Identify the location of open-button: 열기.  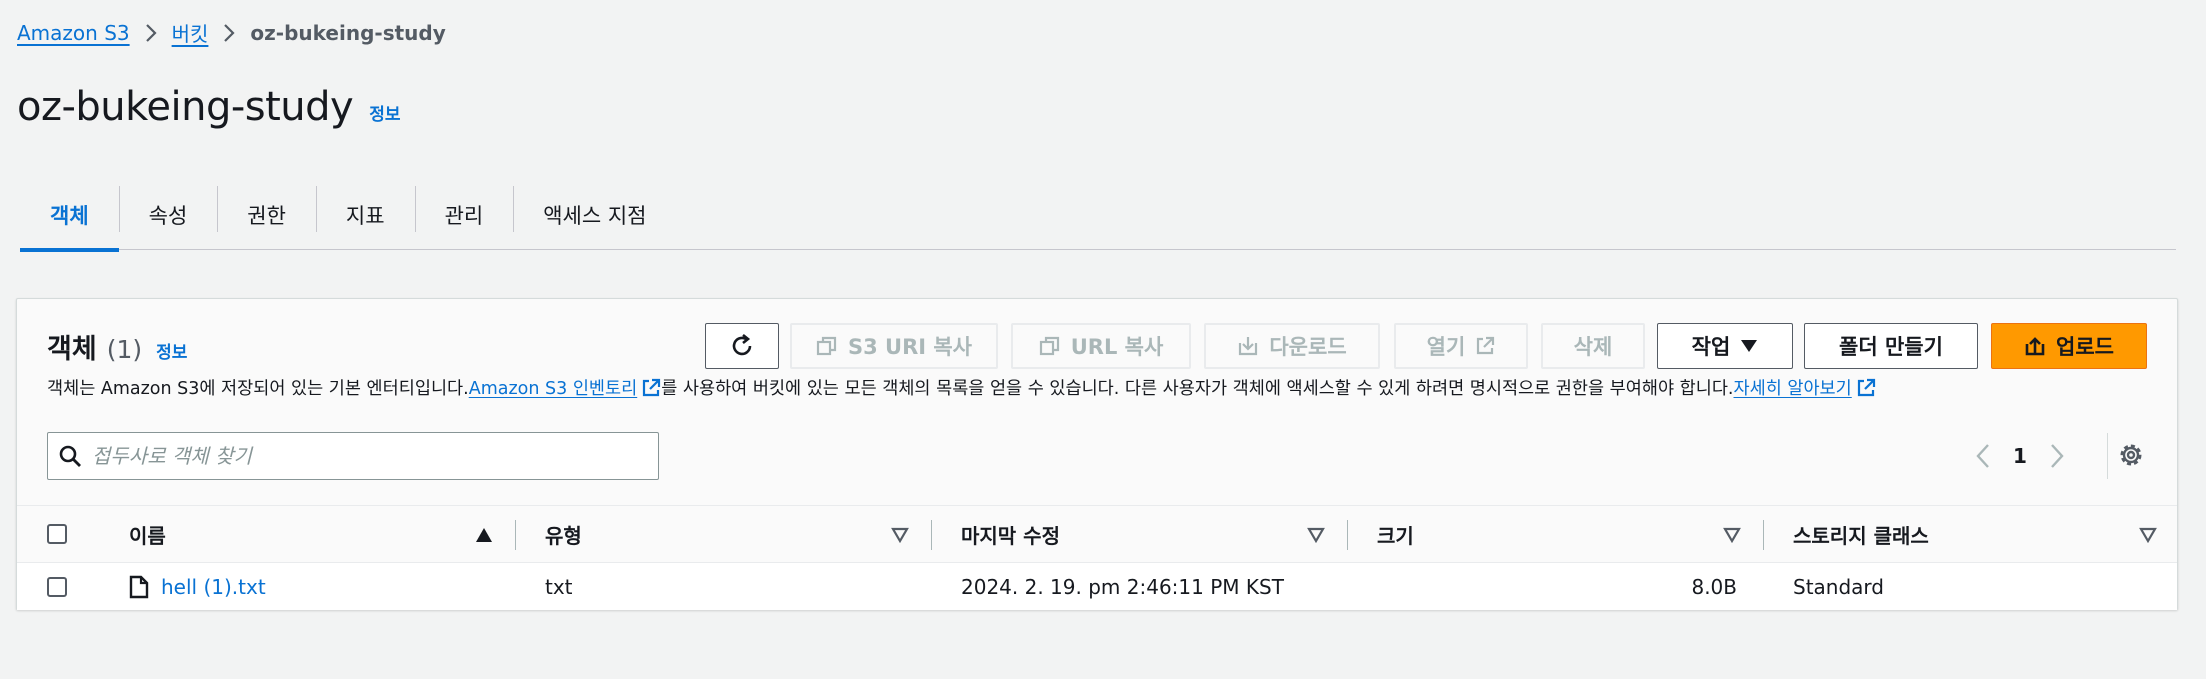
(1461, 346).